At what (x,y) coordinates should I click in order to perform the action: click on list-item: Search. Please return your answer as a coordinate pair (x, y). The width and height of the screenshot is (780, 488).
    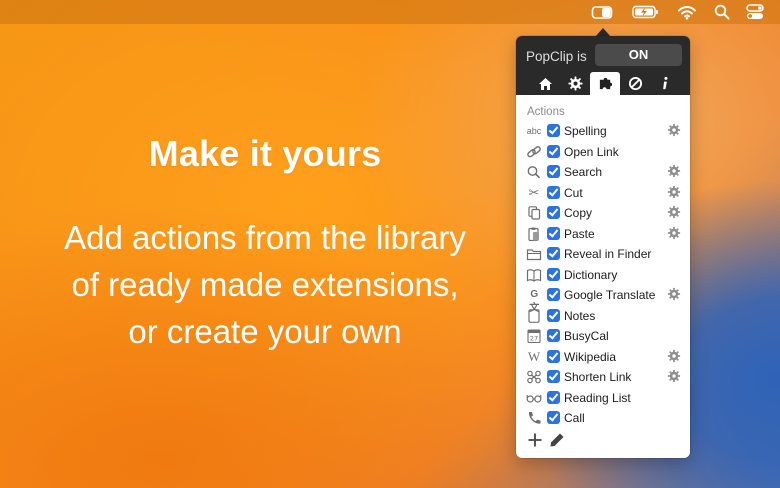
    Looking at the image, I should click on (603, 172).